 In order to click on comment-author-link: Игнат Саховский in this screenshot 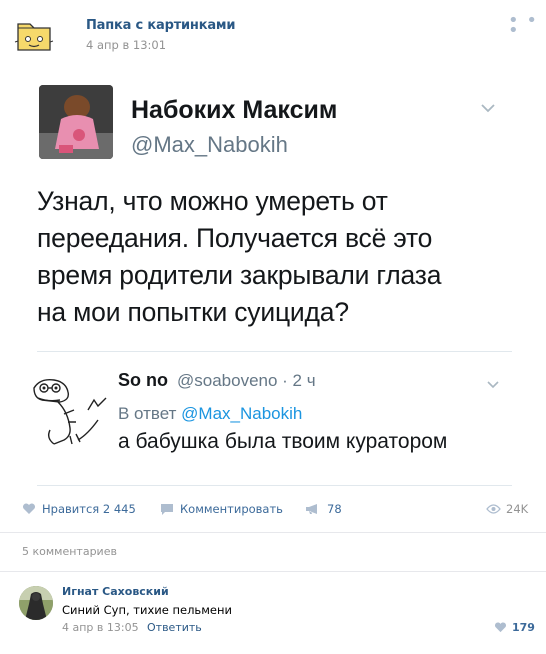, I will do `click(115, 591)`.